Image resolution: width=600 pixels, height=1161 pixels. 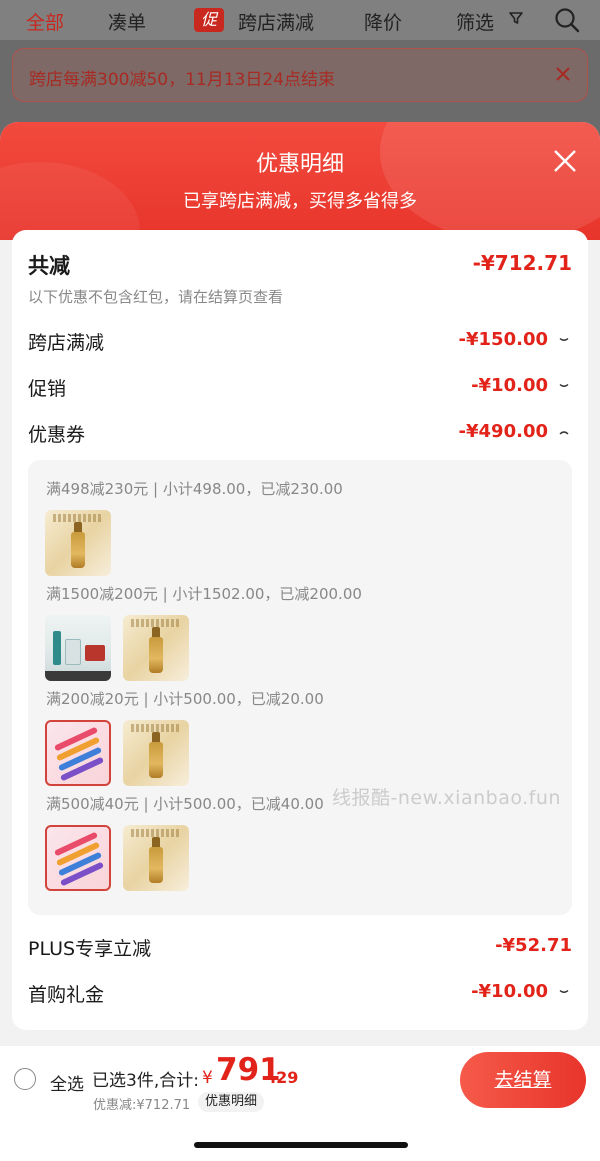 I want to click on saved-amount: 优惠减:¥712.71, so click(x=142, y=1105).